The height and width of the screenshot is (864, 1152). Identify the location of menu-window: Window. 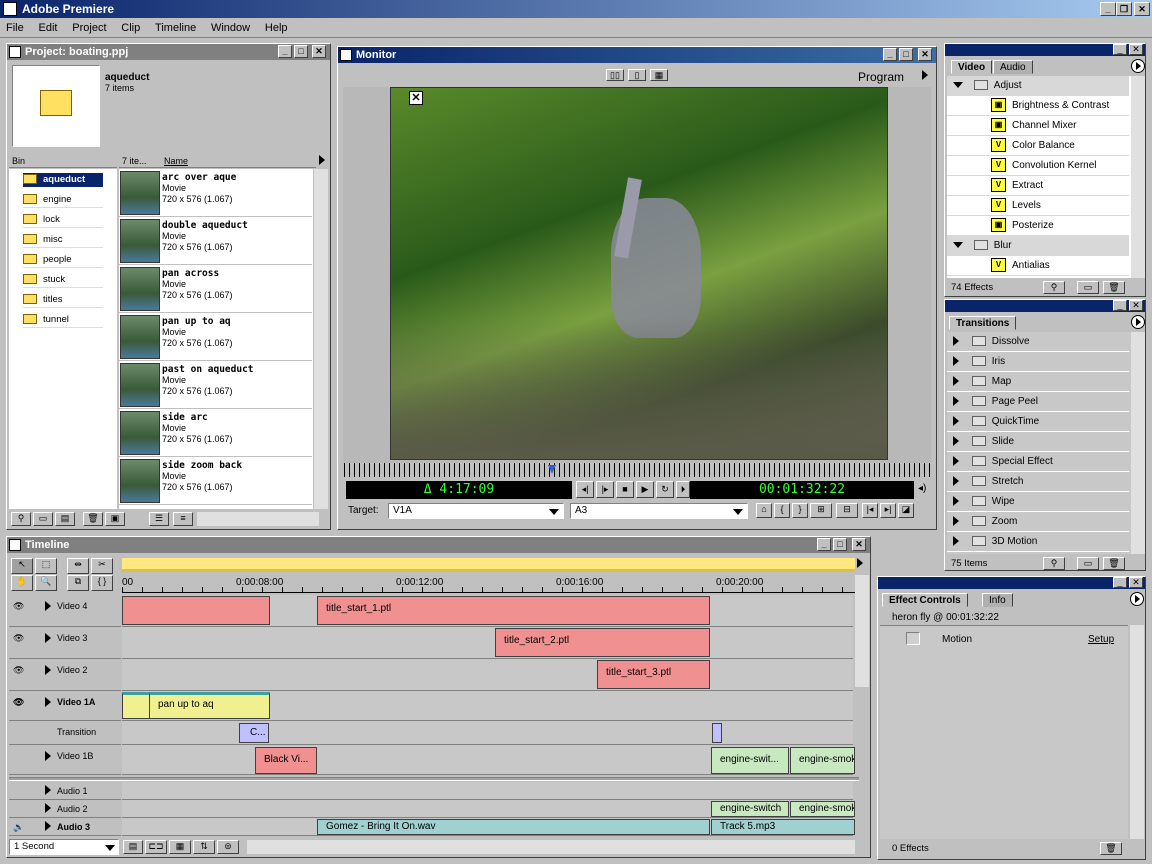
(230, 28).